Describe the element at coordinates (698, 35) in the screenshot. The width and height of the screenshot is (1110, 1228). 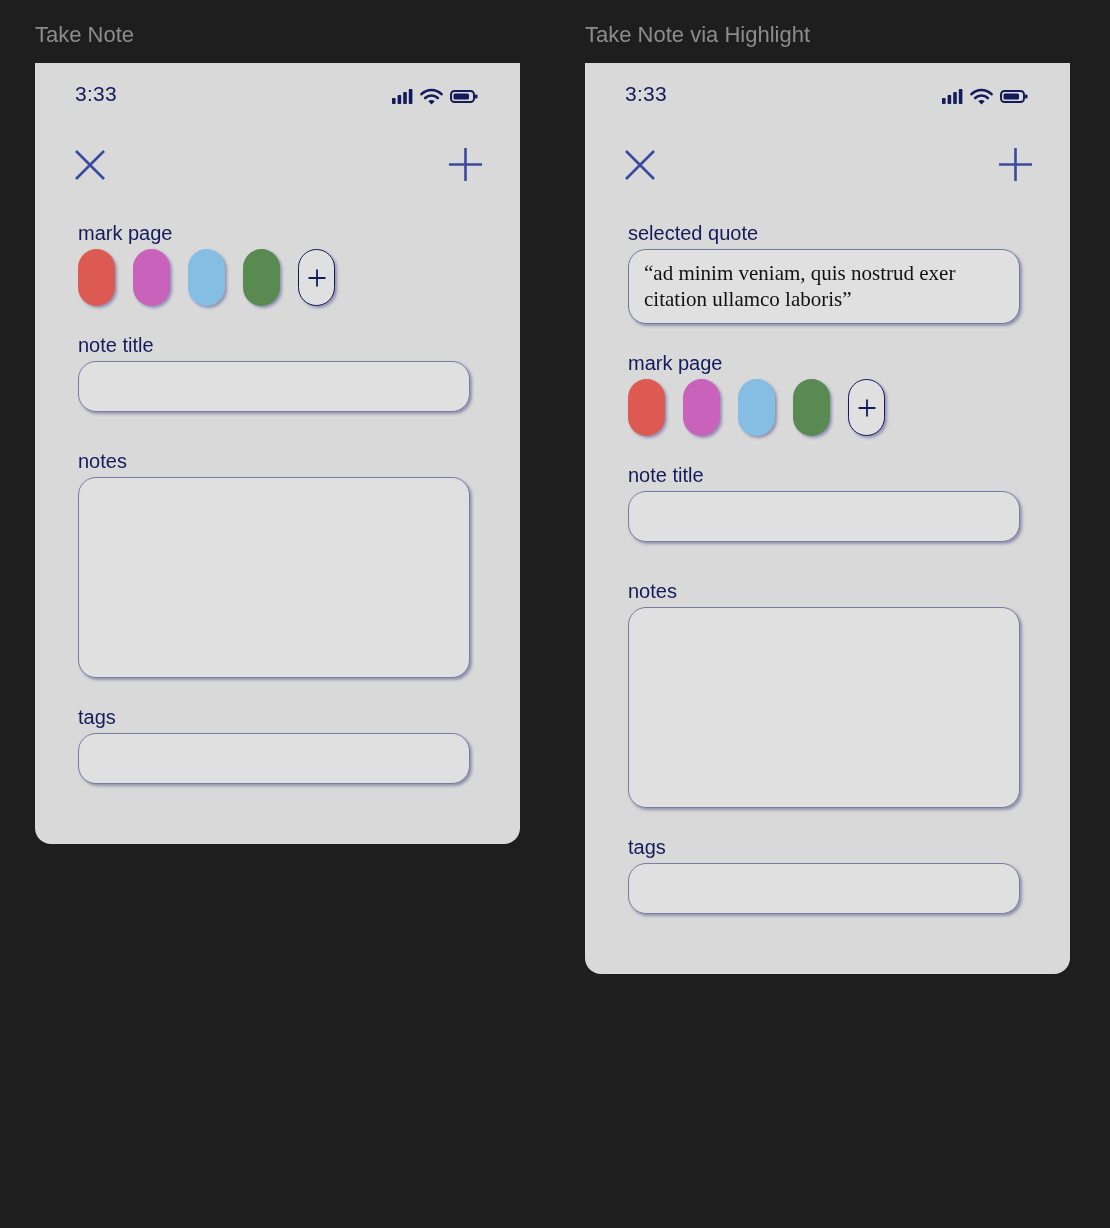
I see `frame-title: Take Note via Highlight` at that location.